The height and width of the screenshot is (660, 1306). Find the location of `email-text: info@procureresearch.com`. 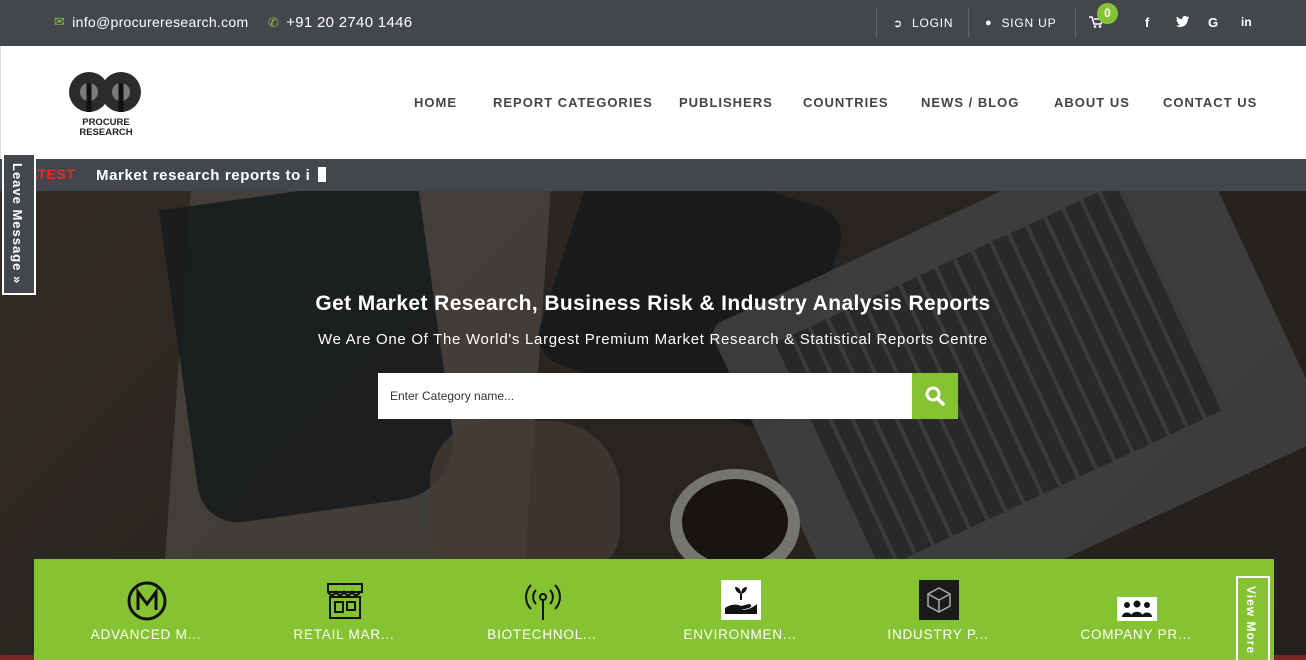

email-text: info@procureresearch.com is located at coordinates (160, 22).